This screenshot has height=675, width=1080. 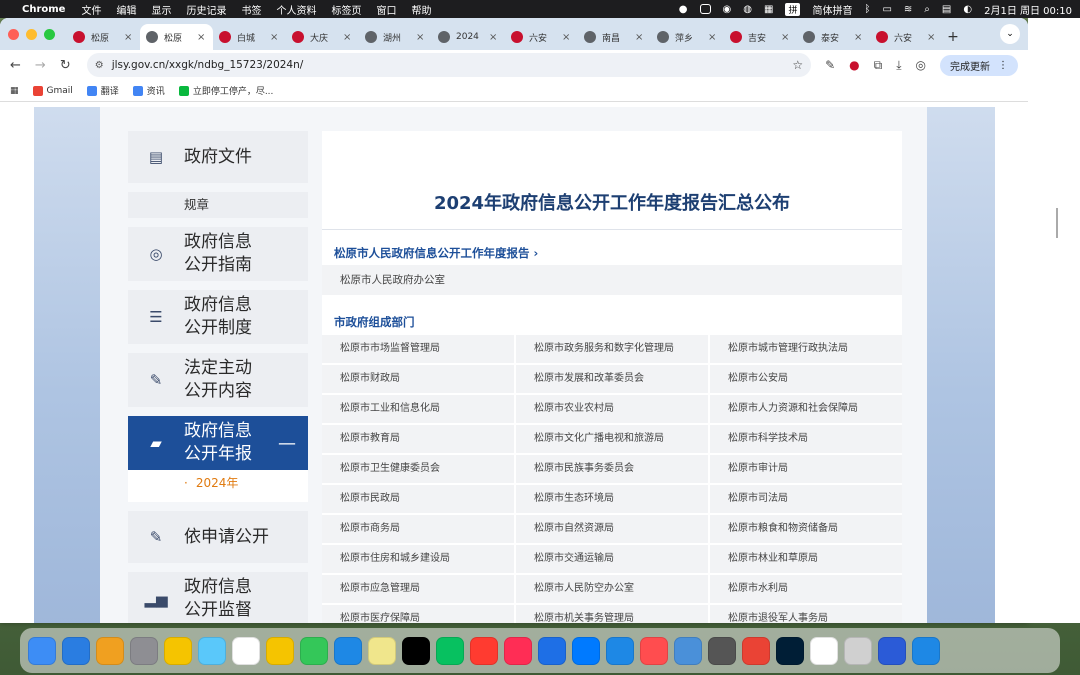 I want to click on department-link: 松原市粮食和物资储备局, so click(x=806, y=529).